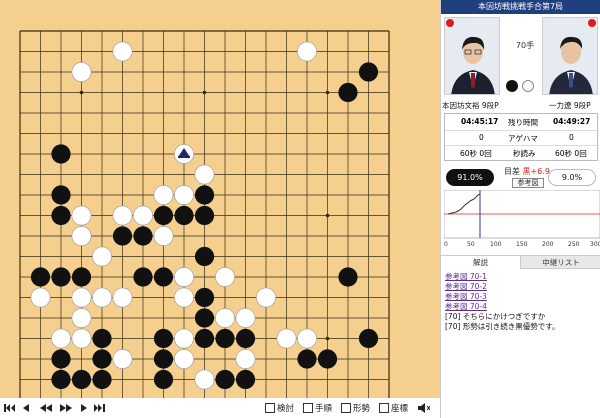  I want to click on first-move-icon, so click(9, 408).